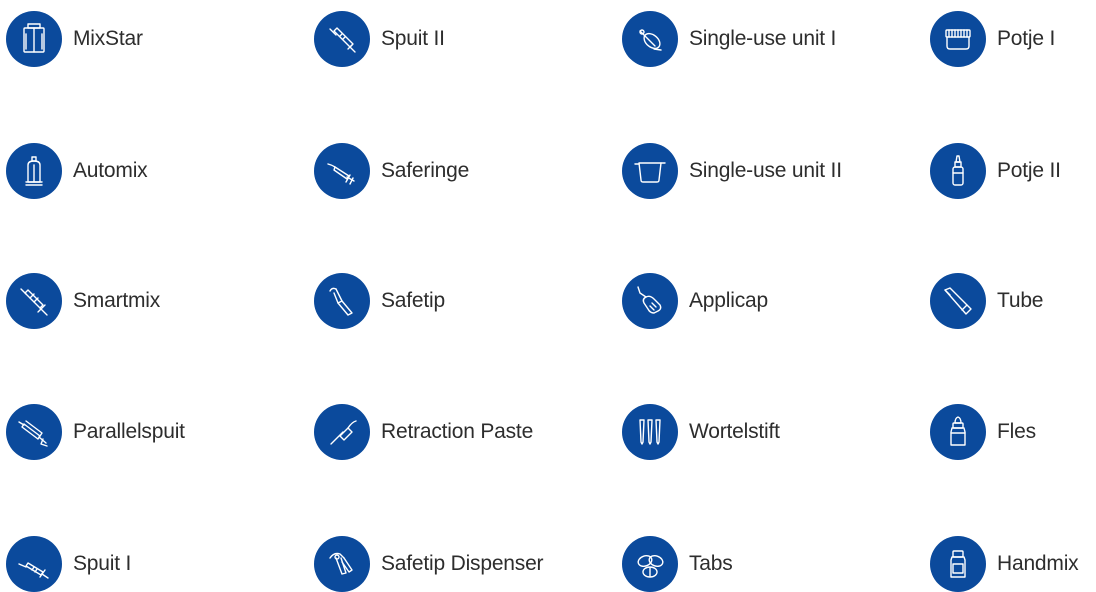 This screenshot has height=592, width=1096. What do you see at coordinates (958, 432) in the screenshot?
I see `dropper-bottle-icon` at bounding box center [958, 432].